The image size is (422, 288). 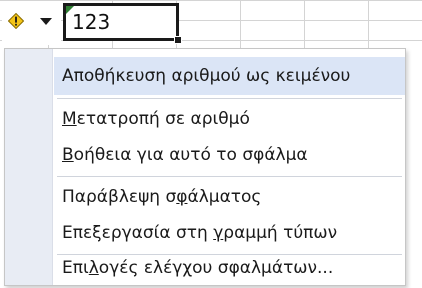 What do you see at coordinates (70, 10) in the screenshot?
I see `error-indicator-triangle` at bounding box center [70, 10].